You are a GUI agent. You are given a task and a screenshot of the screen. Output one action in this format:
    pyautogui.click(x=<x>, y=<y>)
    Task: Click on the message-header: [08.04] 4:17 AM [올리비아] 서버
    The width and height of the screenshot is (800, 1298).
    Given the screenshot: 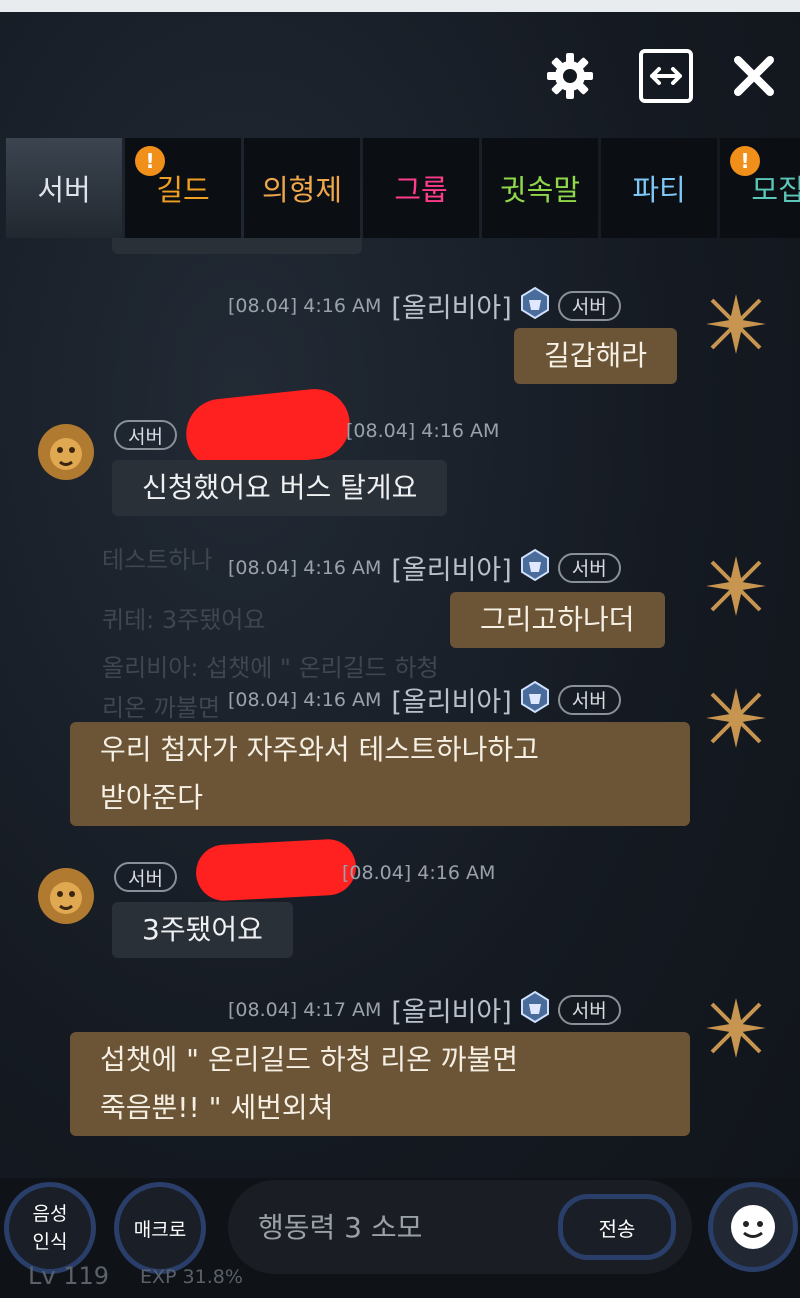 What is the action you would take?
    pyautogui.click(x=424, y=1009)
    